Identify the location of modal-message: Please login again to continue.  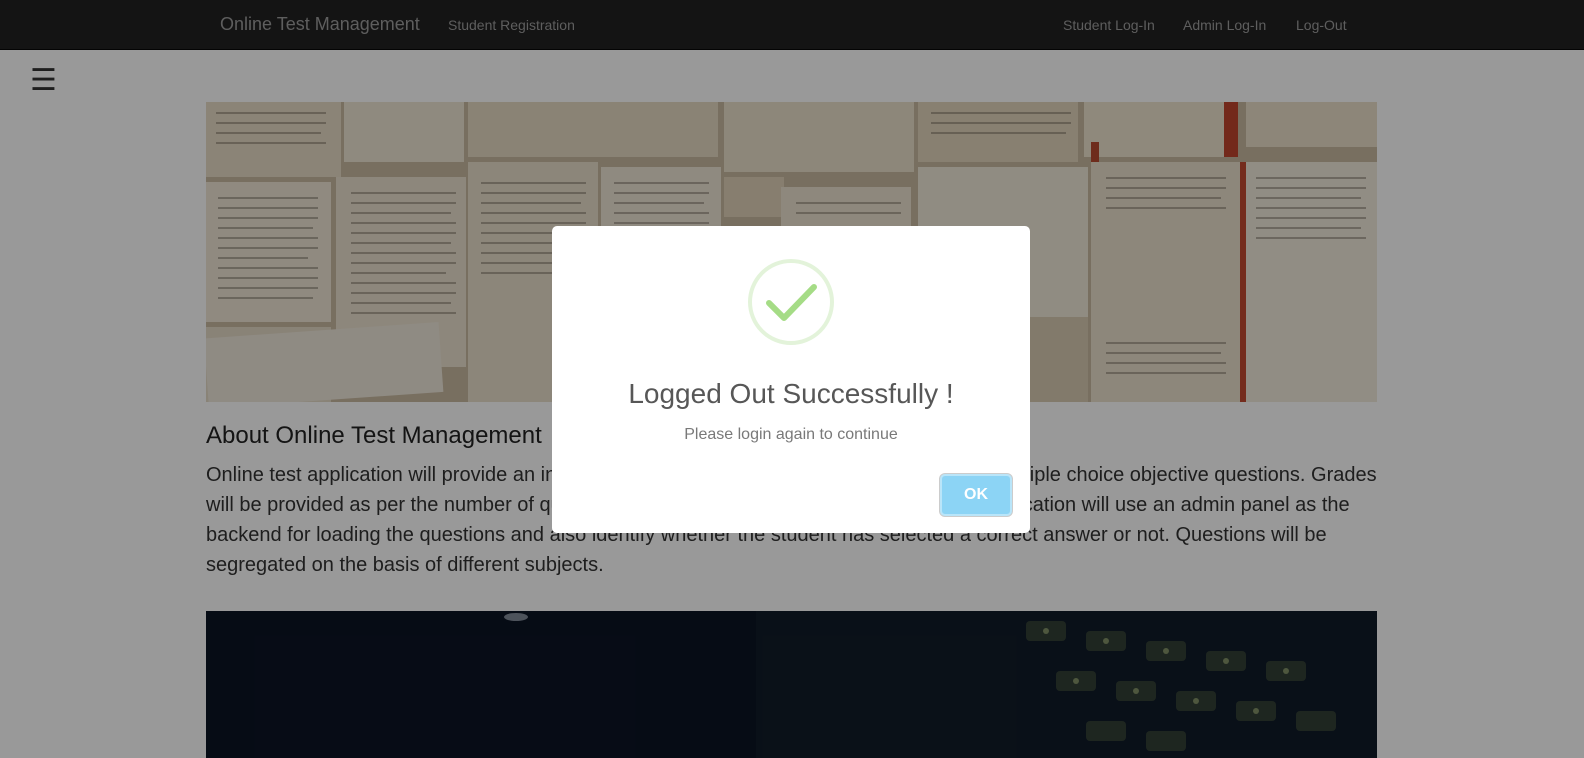
(791, 434).